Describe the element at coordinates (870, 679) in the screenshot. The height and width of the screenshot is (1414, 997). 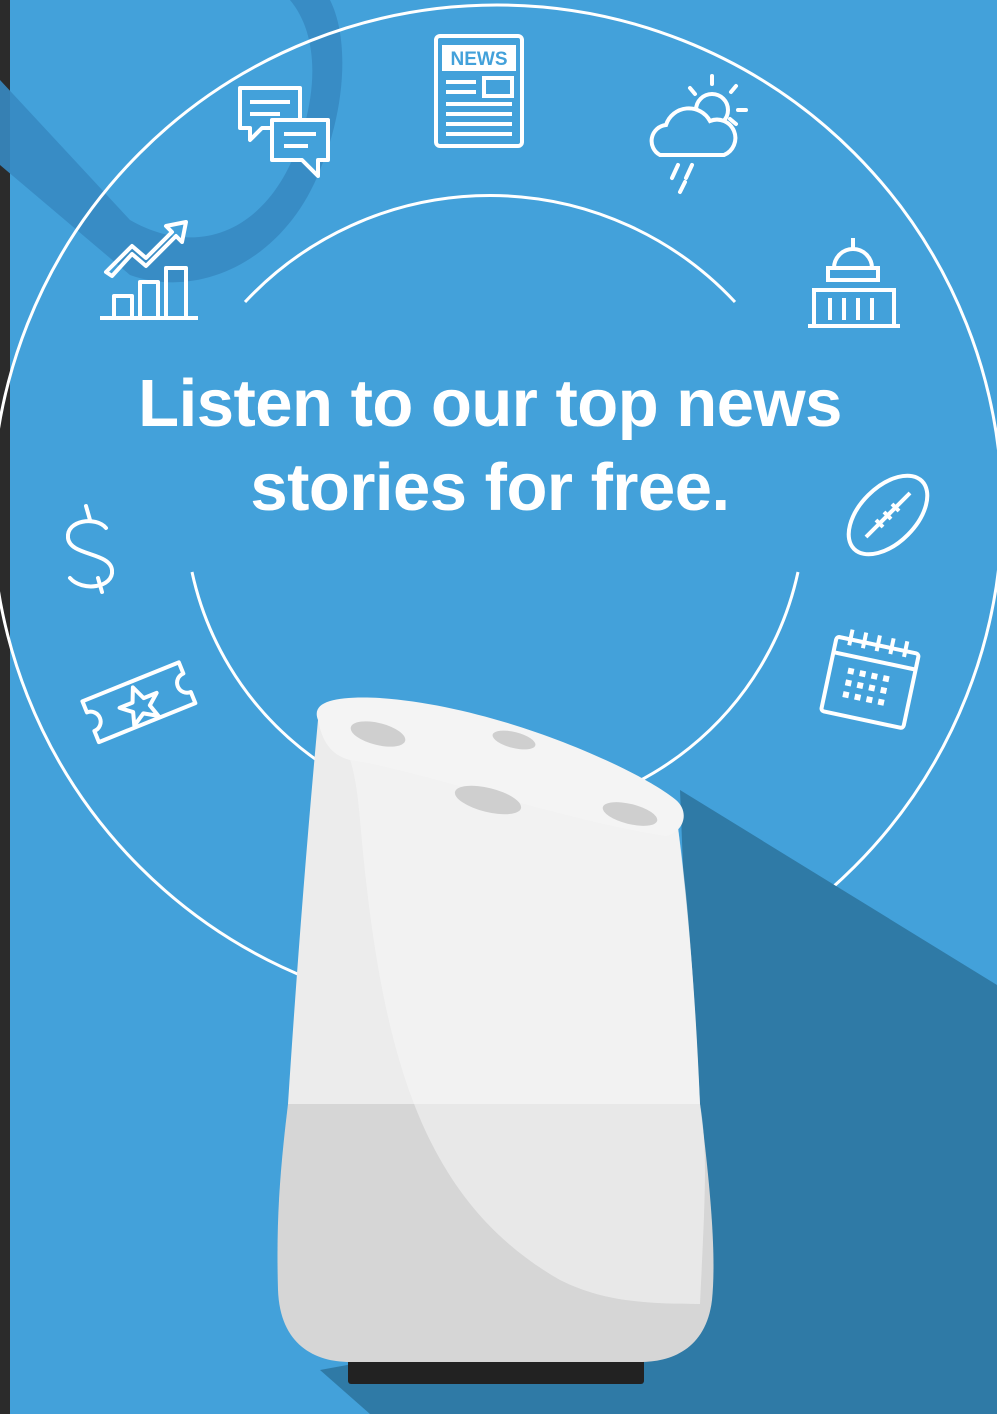
I see `calendar-icon` at that location.